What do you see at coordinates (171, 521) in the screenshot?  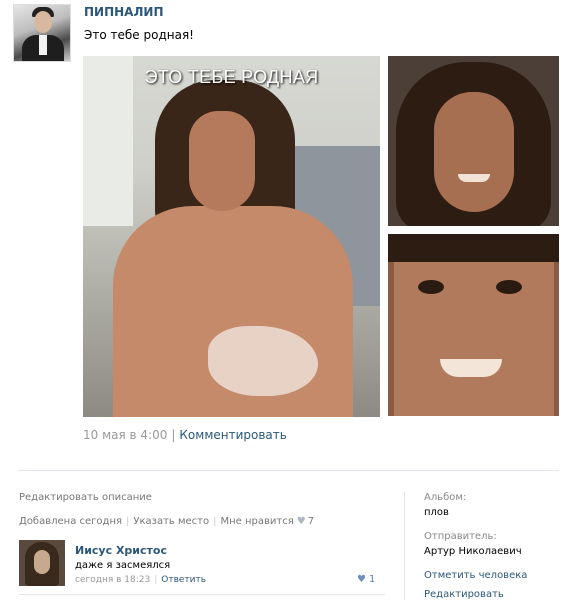 I see `set-place-link: Указать место` at bounding box center [171, 521].